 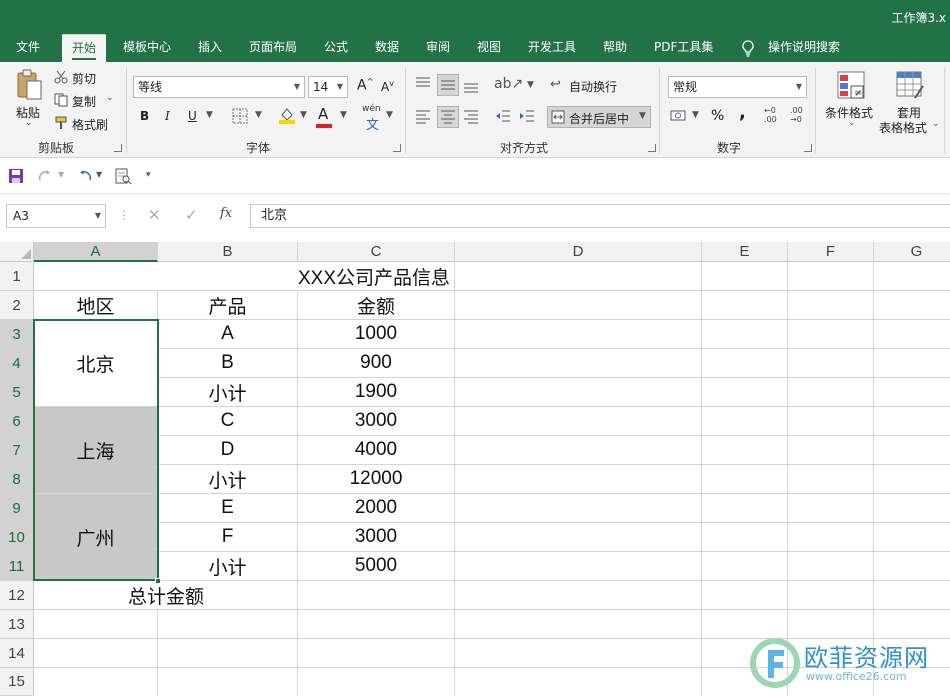 I want to click on sheet-title-cell: XXX公司产品信息, so click(x=244, y=276).